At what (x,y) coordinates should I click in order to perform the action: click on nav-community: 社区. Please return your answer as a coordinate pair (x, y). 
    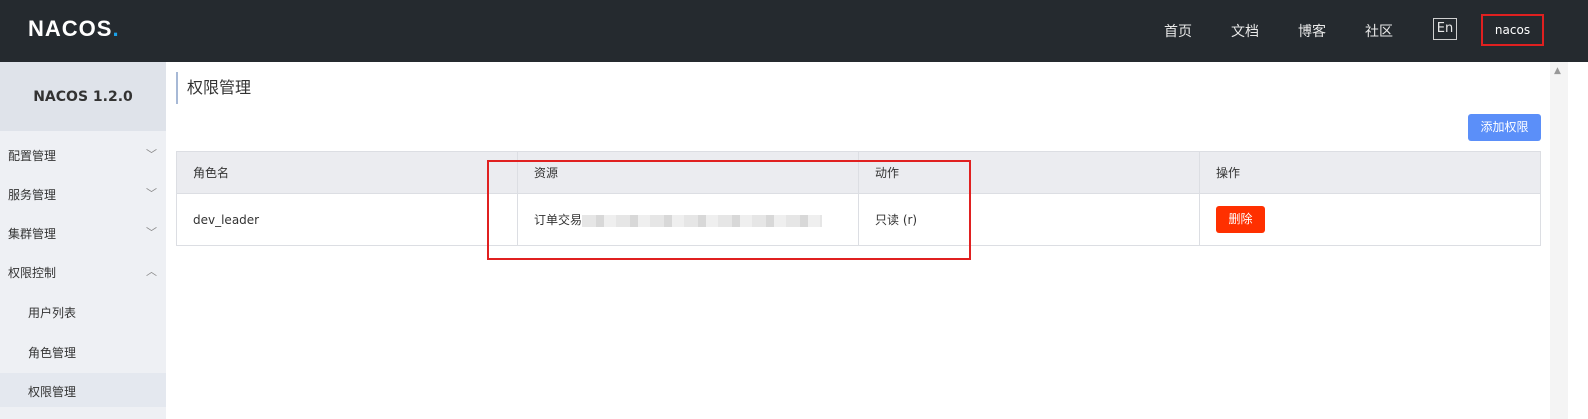
    Looking at the image, I should click on (1379, 31).